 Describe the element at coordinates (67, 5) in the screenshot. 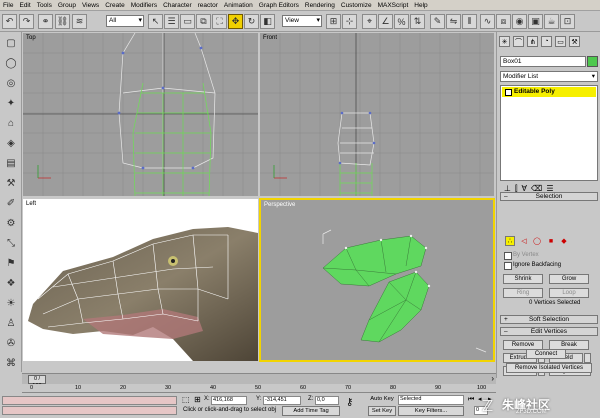

I see `menu-group: Group` at that location.